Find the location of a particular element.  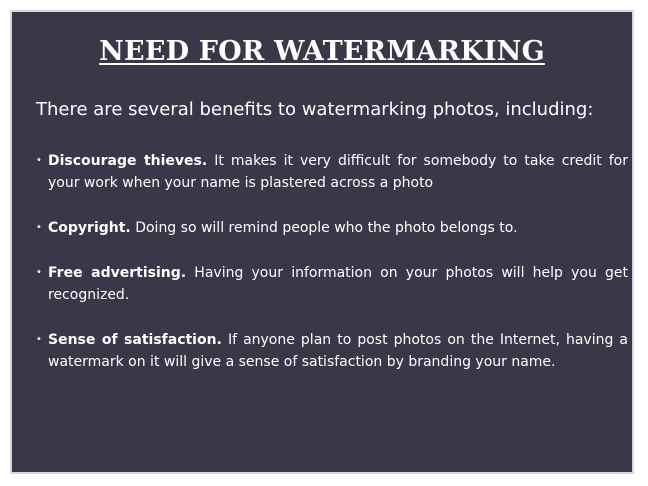

slide-title: NEED FOR WATERMARKING is located at coordinates (322, 51).